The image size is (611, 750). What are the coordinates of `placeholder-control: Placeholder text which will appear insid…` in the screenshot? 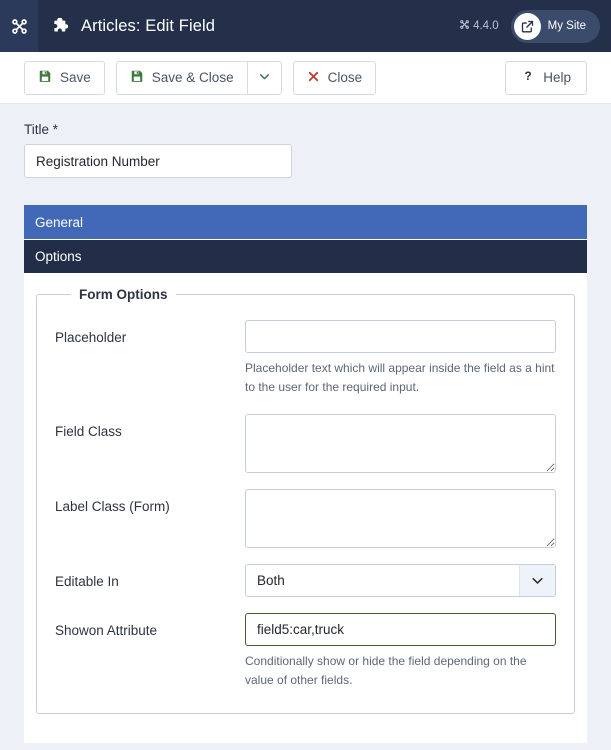 It's located at (400, 359).